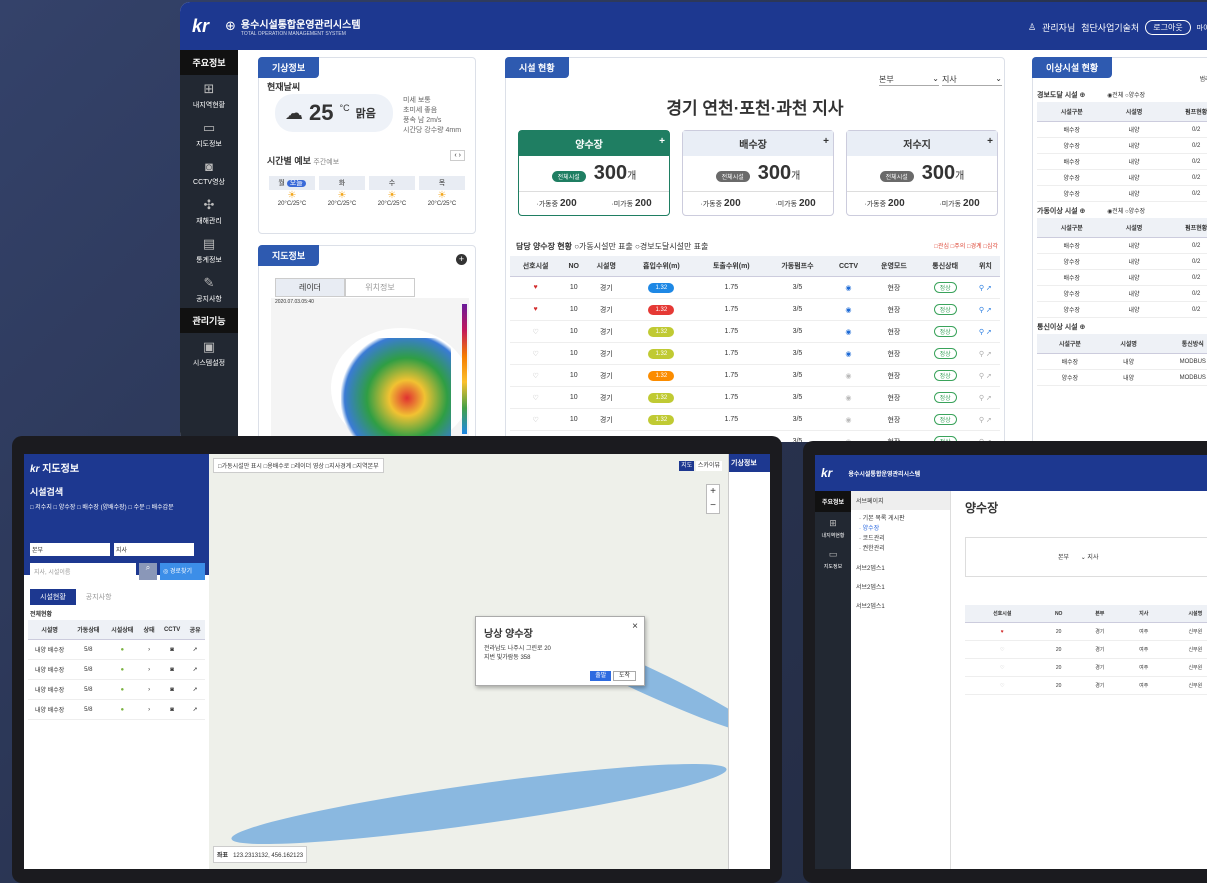 Image resolution: width=1207 pixels, height=883 pixels. What do you see at coordinates (209, 352) in the screenshot?
I see `sidebar-item-settings: ▣ 시스템설정` at bounding box center [209, 352].